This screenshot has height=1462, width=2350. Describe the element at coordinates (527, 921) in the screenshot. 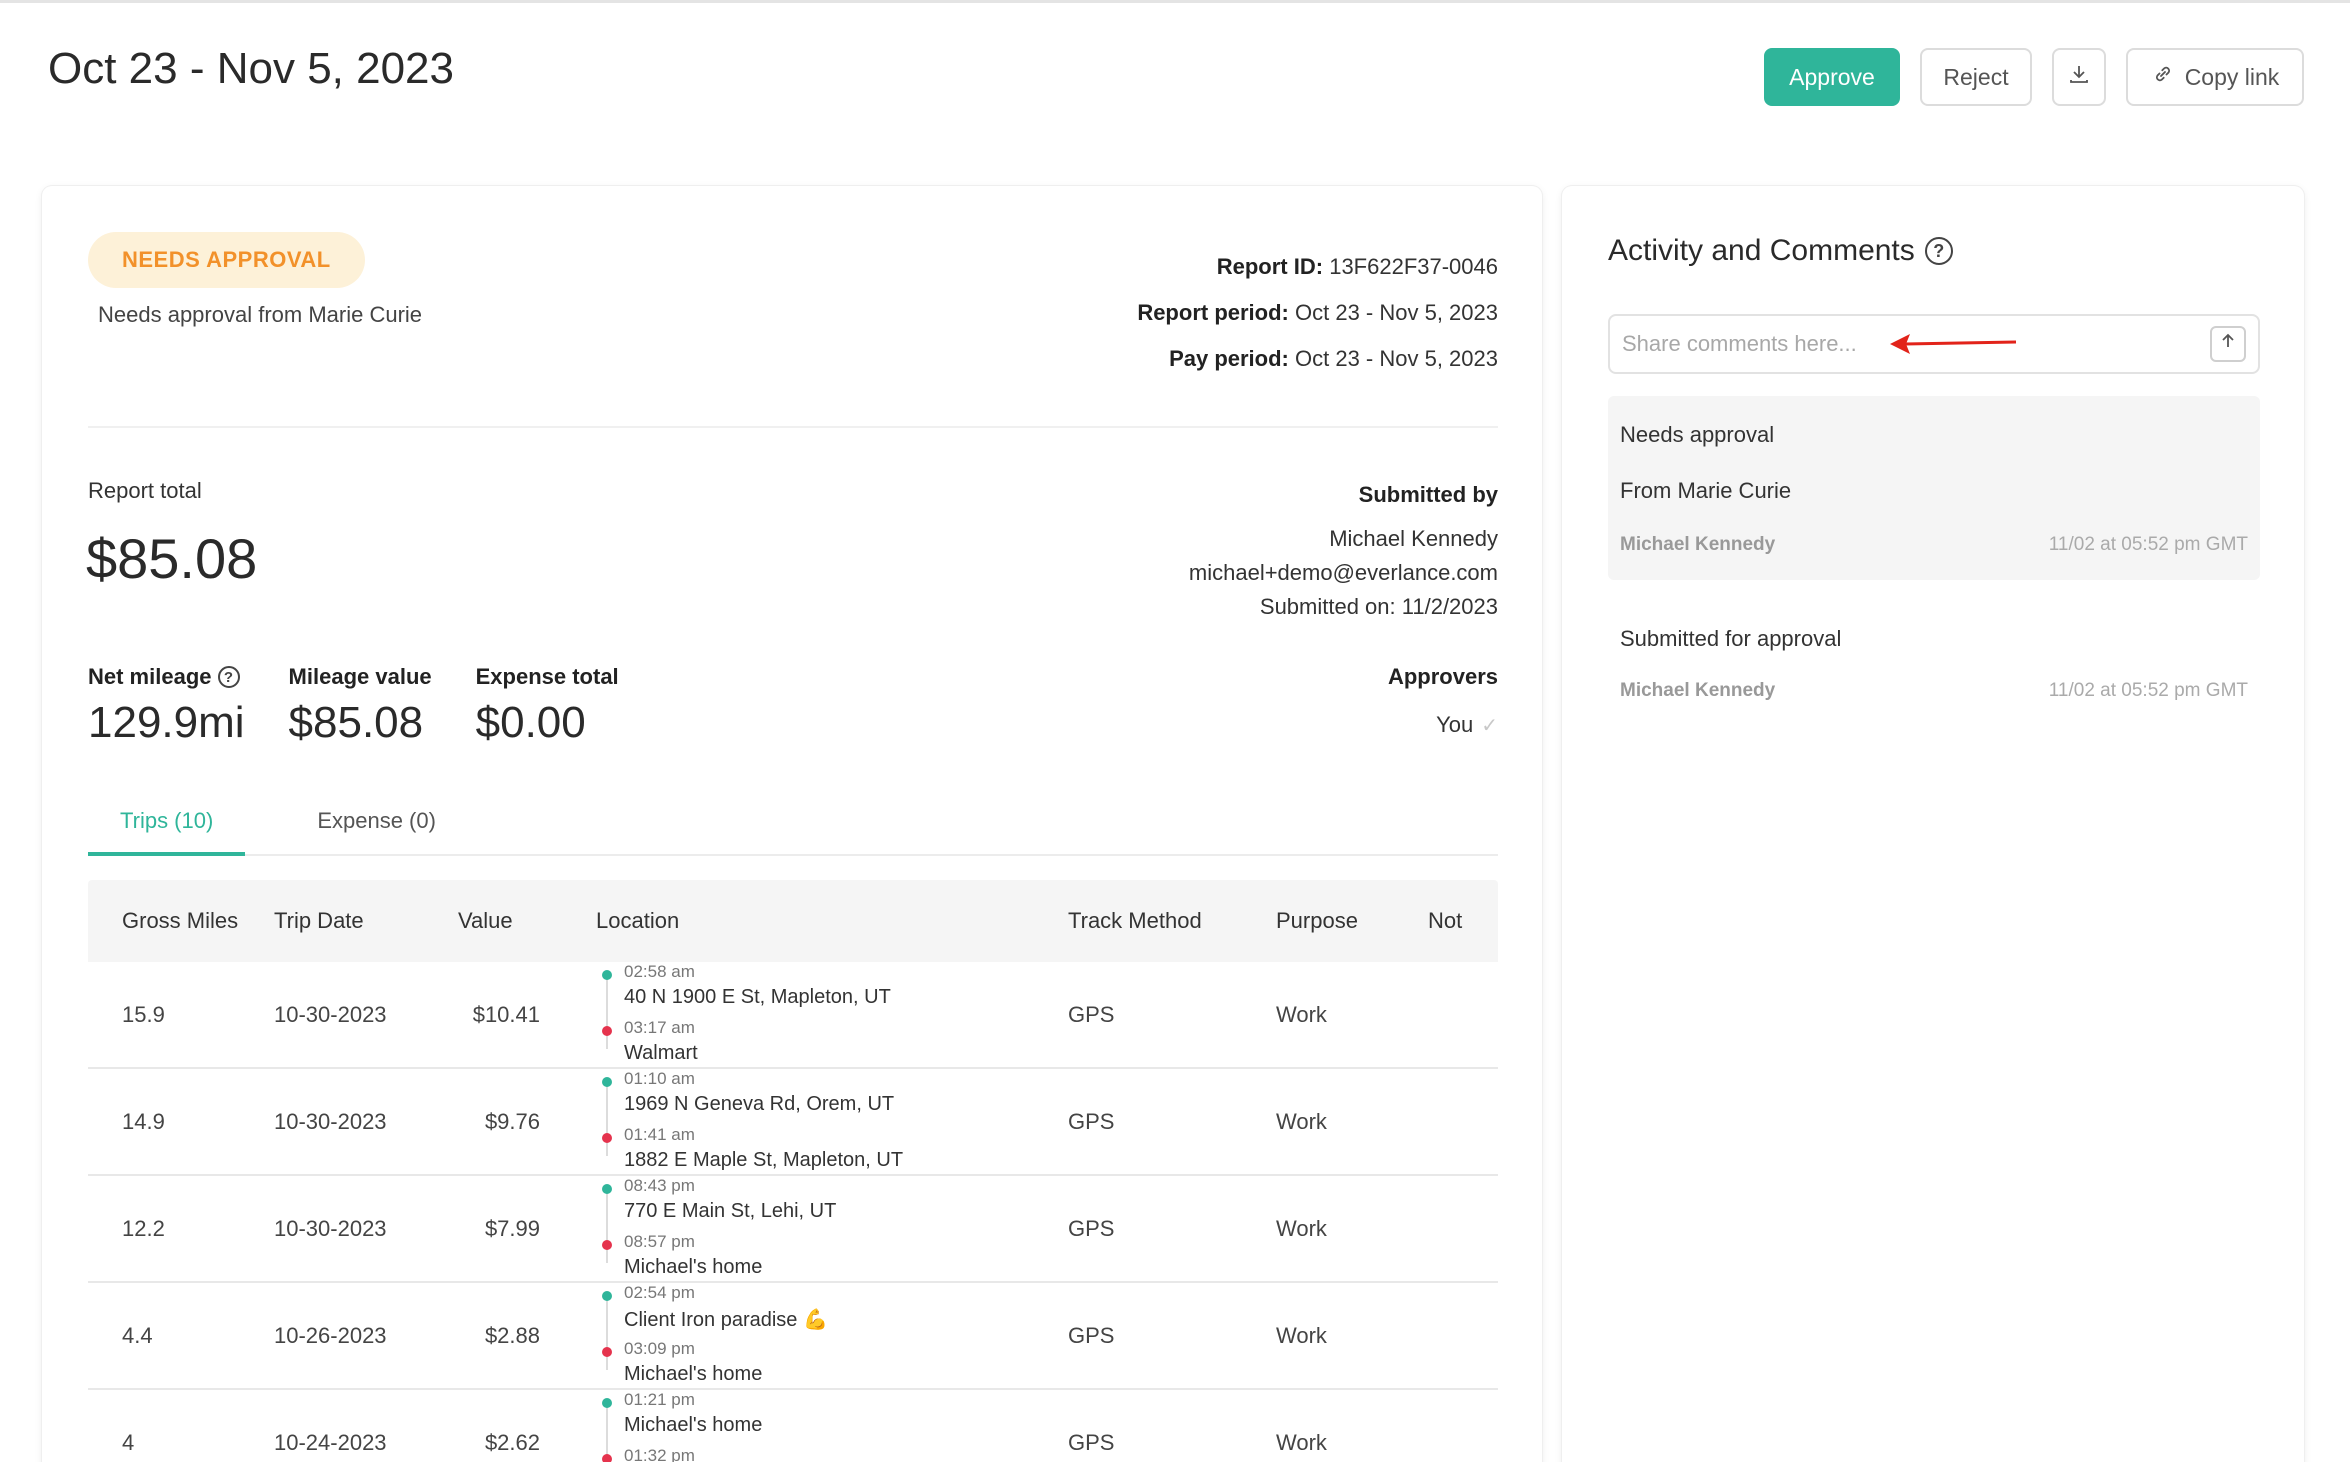

I see `column-header: Value` at that location.